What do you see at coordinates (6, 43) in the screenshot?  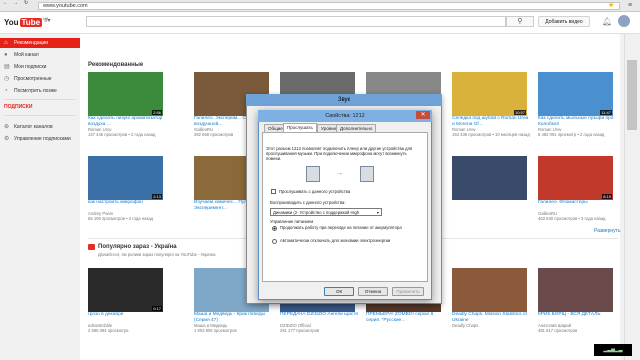 I see `home-icon: ⌂` at bounding box center [6, 43].